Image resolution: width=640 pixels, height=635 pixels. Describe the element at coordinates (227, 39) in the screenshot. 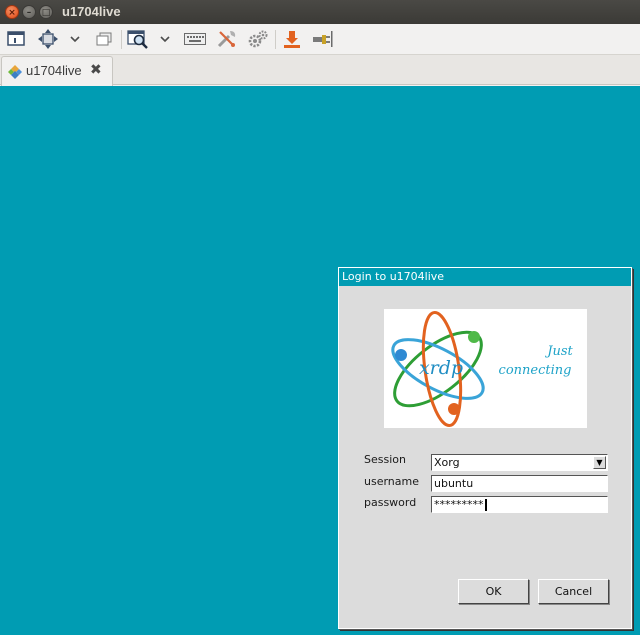

I see `tools-icon` at that location.